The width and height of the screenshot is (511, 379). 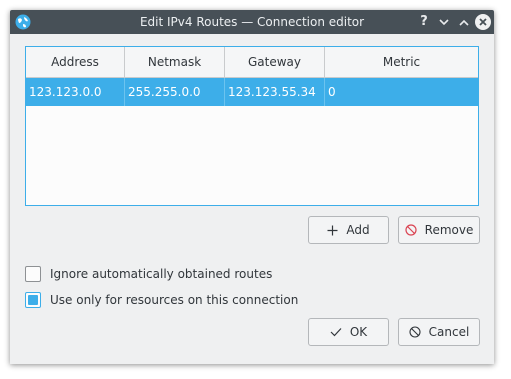 I want to click on close-icon, so click(x=483, y=22).